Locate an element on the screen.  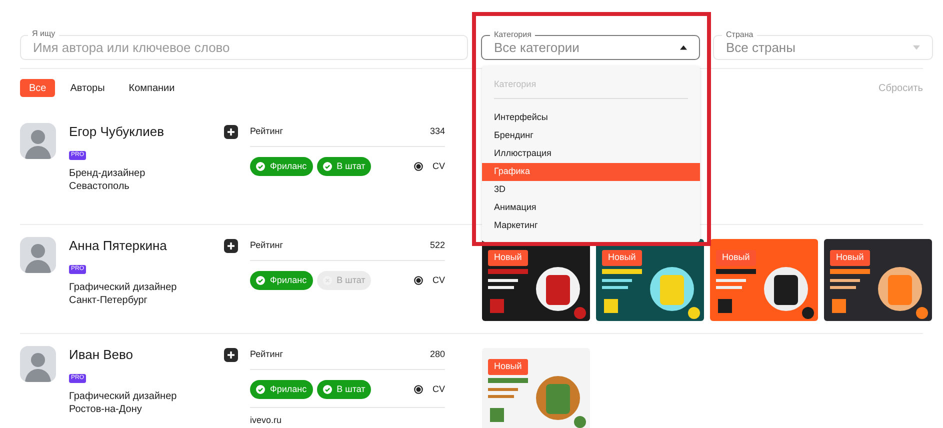
category-option: Анимация is located at coordinates (591, 207).